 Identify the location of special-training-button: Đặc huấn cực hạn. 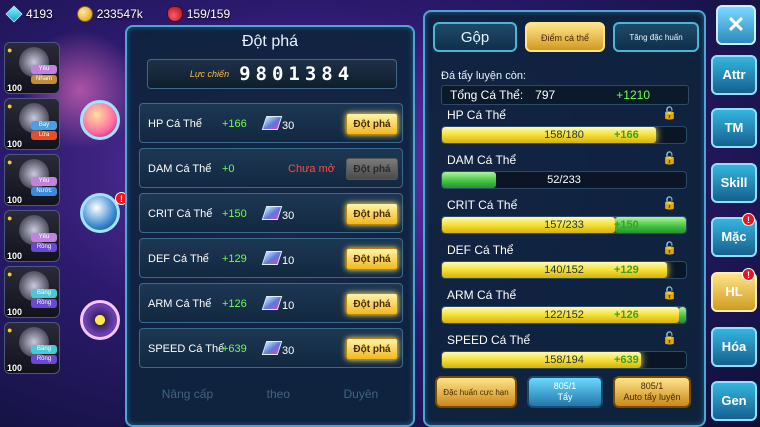
(476, 392).